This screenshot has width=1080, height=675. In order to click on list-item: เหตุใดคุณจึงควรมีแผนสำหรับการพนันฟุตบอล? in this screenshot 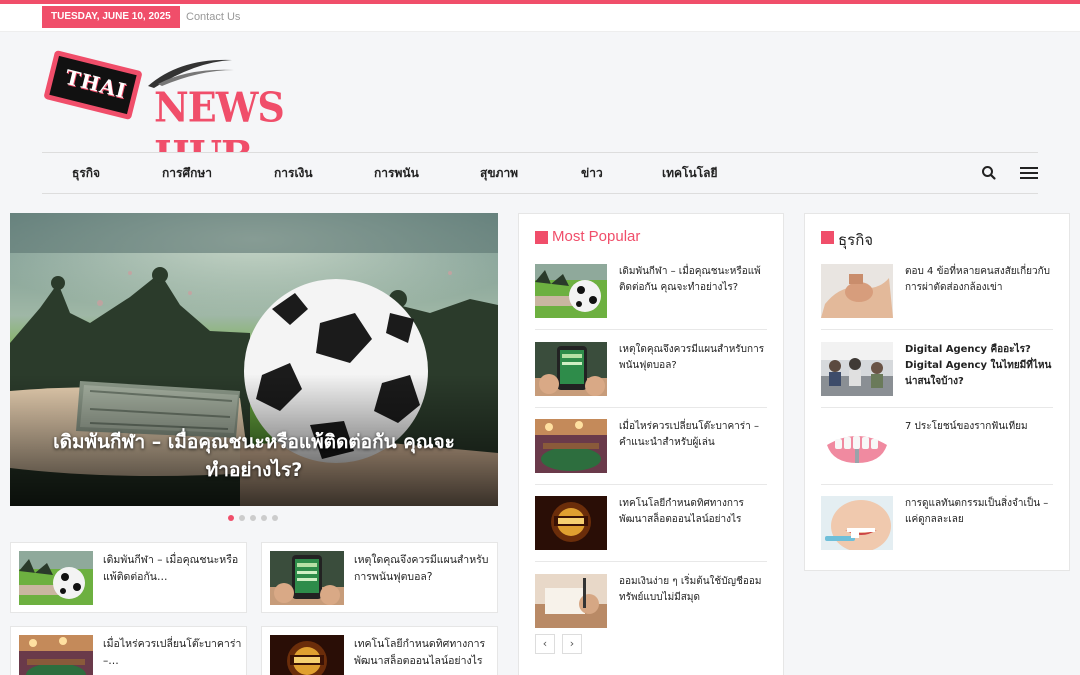, I will do `click(651, 381)`.